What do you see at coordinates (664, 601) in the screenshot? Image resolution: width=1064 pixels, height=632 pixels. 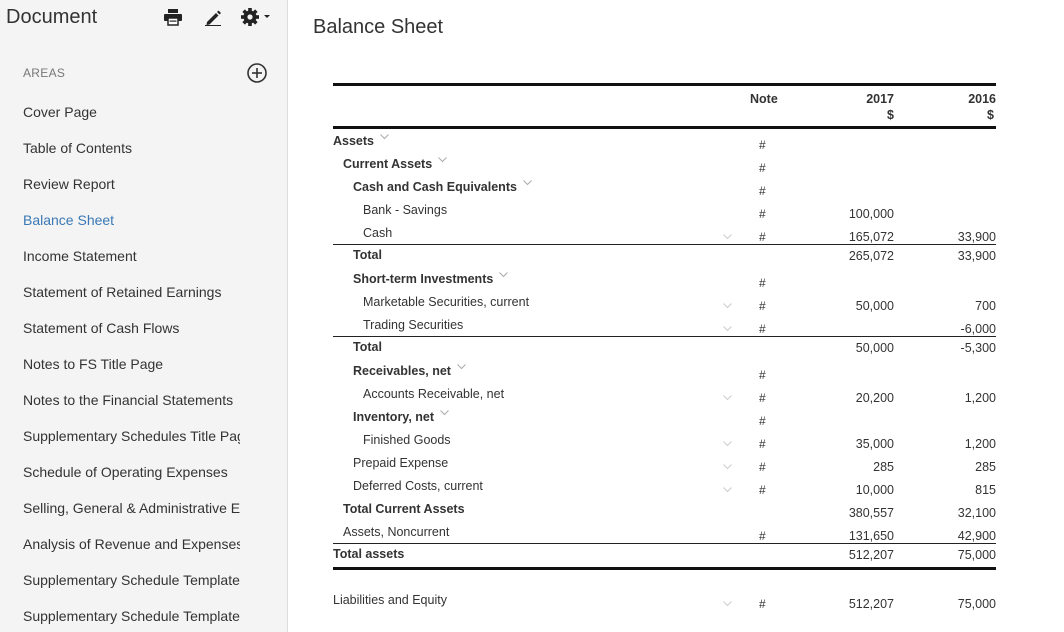 I see `table-row-liabilities: Liabilities and Equity #512,207 75,000` at bounding box center [664, 601].